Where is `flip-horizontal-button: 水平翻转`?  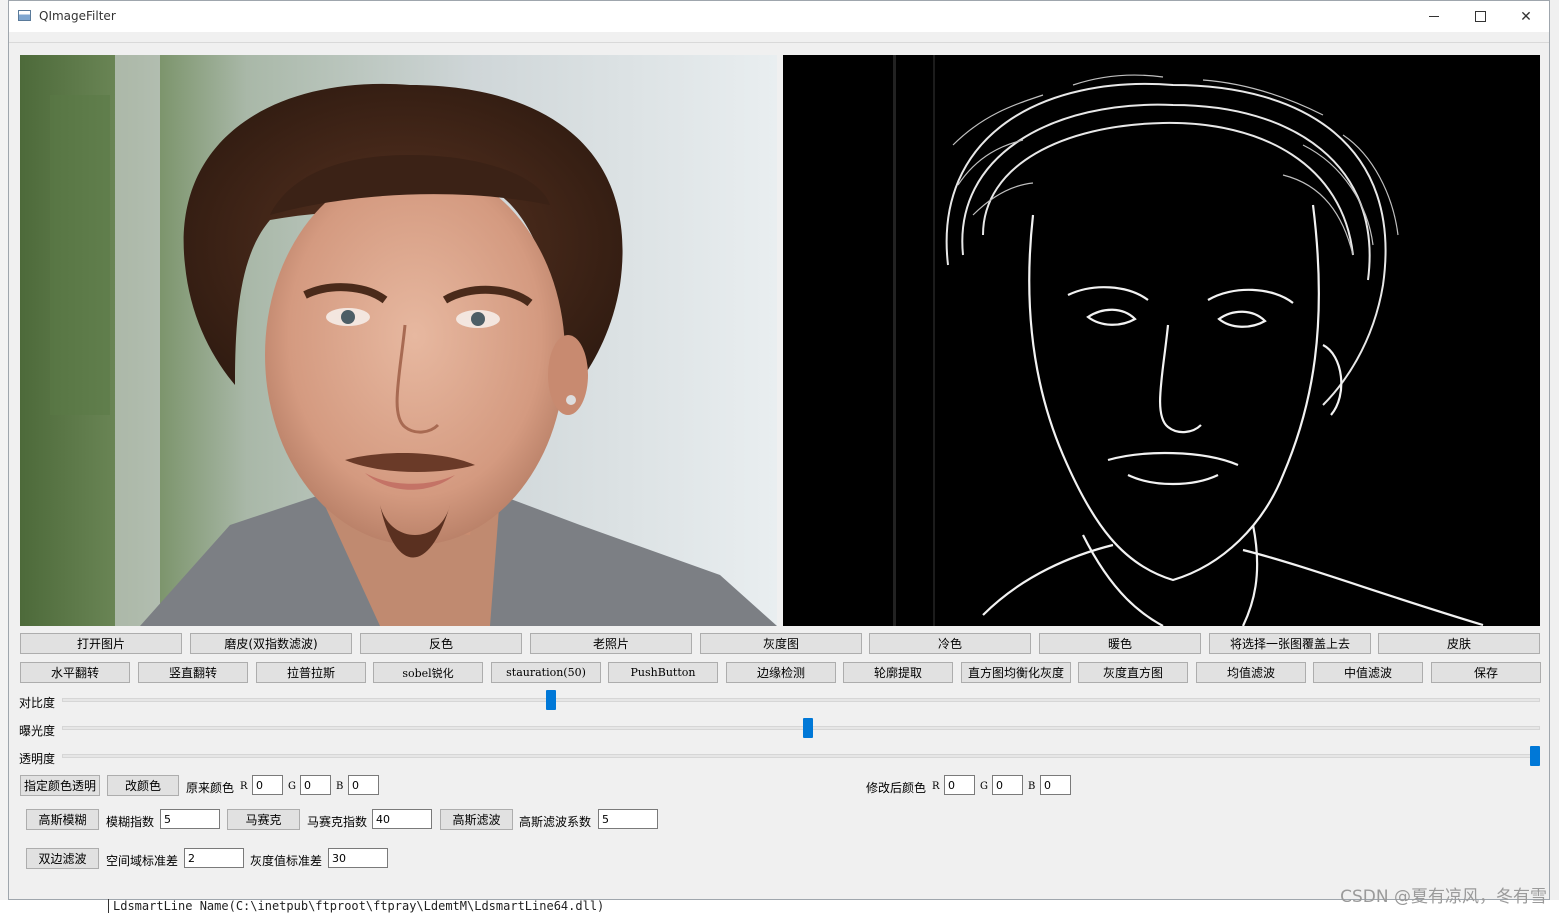 flip-horizontal-button: 水平翻转 is located at coordinates (75, 672).